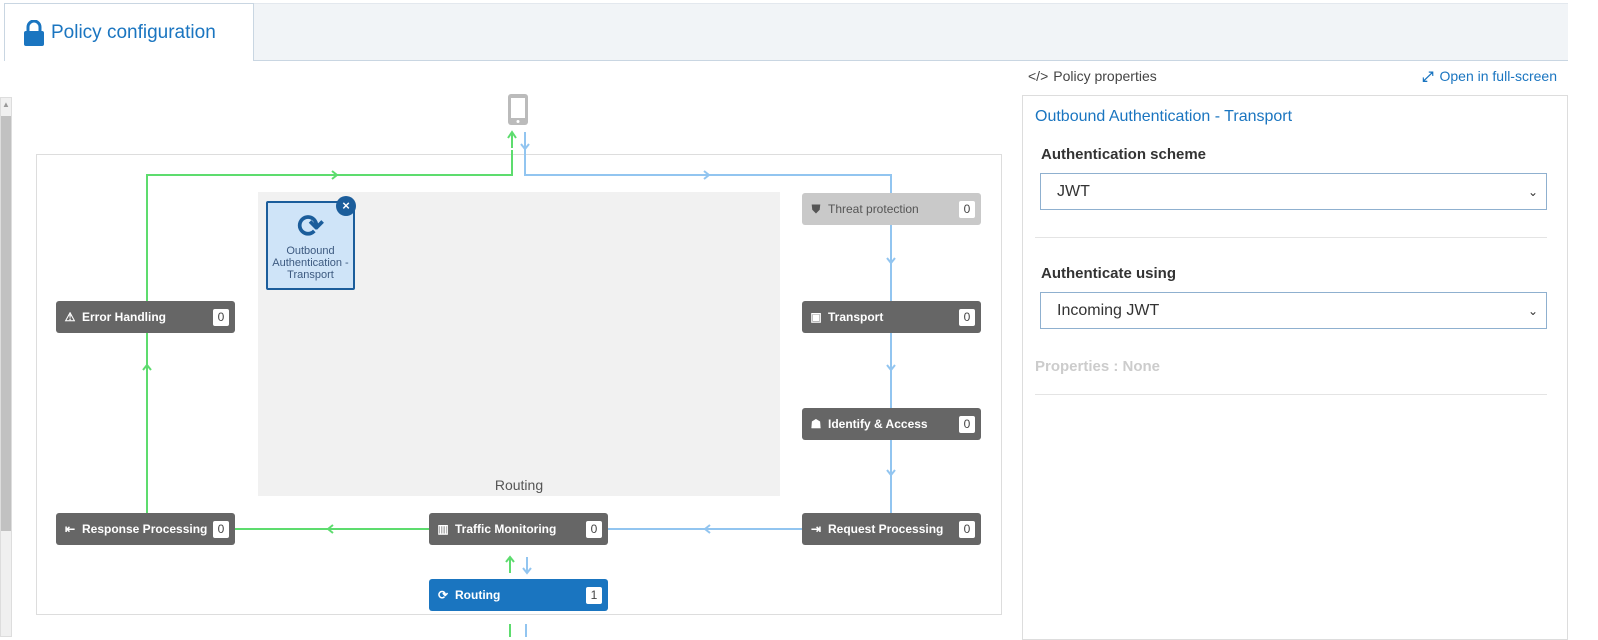 The width and height of the screenshot is (1598, 640). I want to click on user-secret-icon: ☗, so click(816, 424).